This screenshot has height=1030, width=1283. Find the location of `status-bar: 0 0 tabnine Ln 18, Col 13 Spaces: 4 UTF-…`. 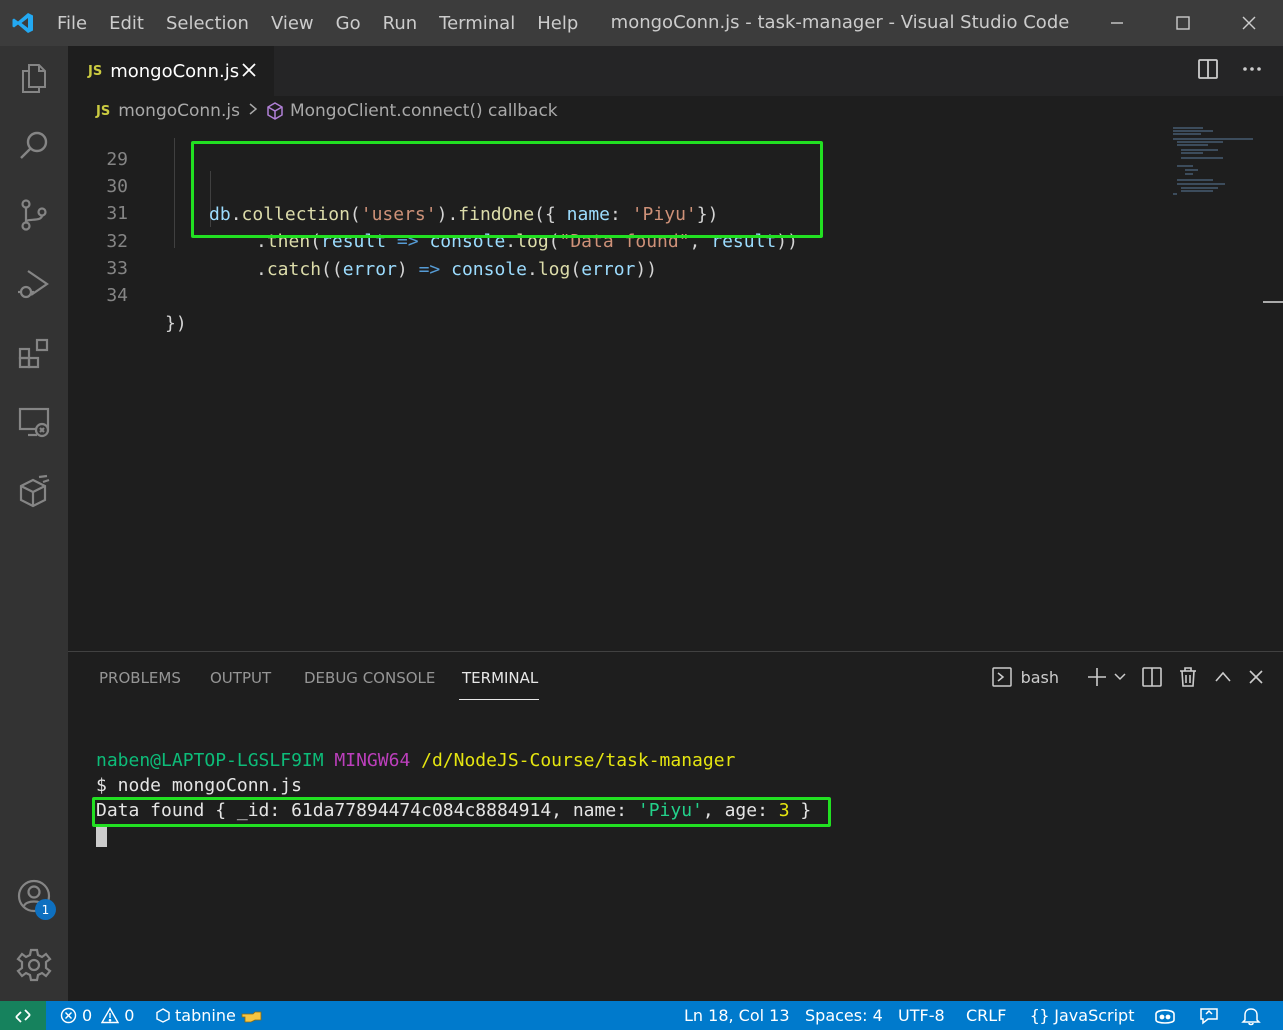

status-bar: 0 0 tabnine Ln 18, Col 13 Spaces: 4 UTF-… is located at coordinates (641, 1015).